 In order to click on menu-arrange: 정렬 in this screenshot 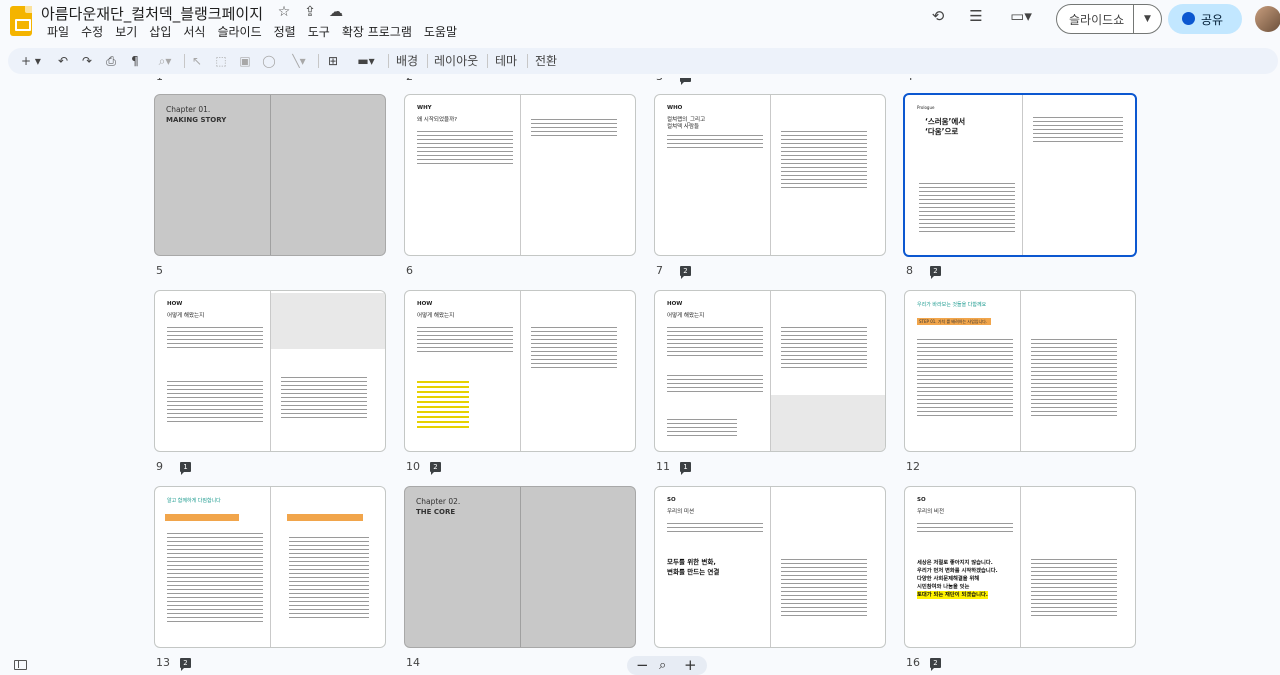, I will do `click(285, 32)`.